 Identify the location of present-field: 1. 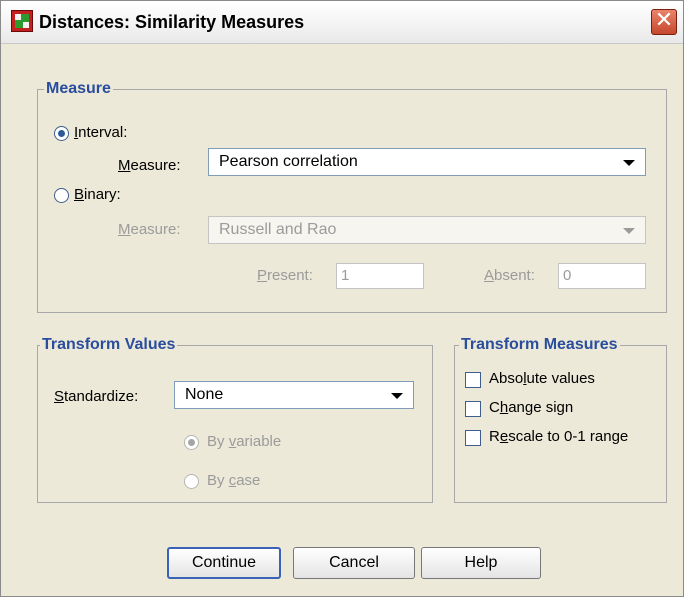
(380, 276).